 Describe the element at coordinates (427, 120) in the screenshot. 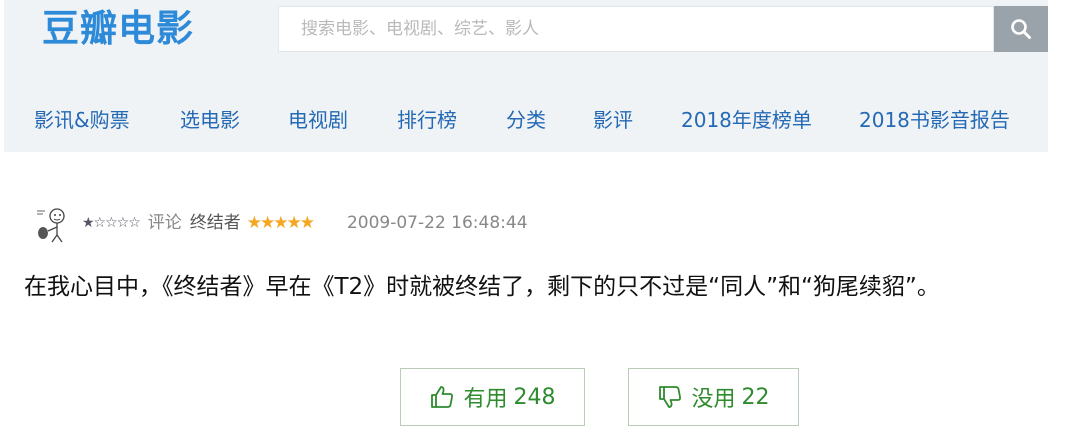

I see `nav-item-charts: 排行榜` at that location.